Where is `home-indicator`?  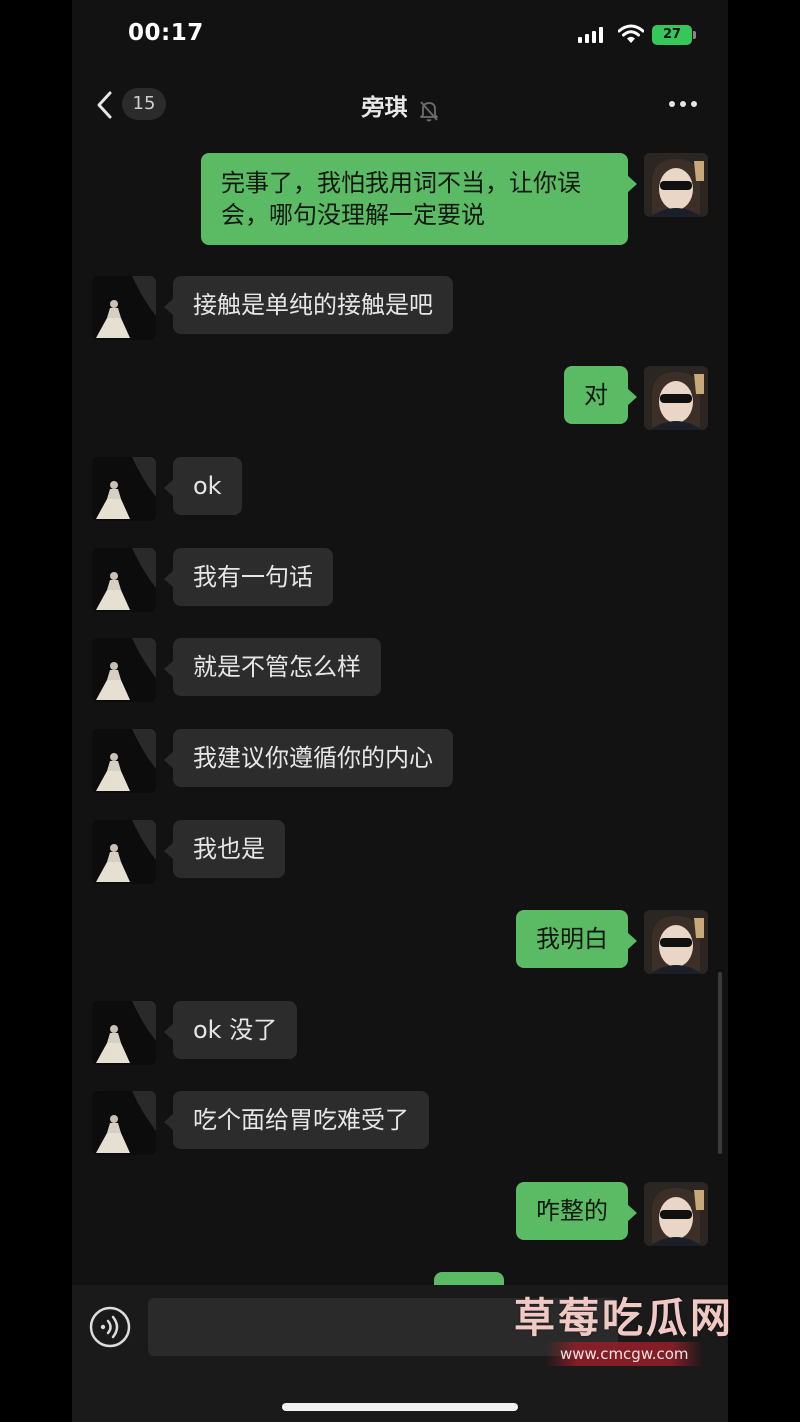 home-indicator is located at coordinates (400, 1407).